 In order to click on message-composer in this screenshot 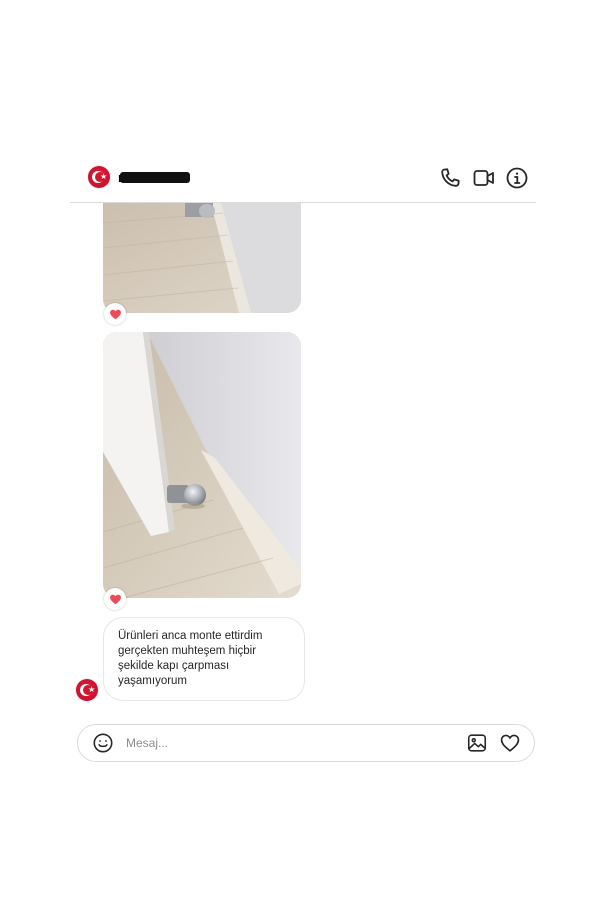, I will do `click(306, 743)`.